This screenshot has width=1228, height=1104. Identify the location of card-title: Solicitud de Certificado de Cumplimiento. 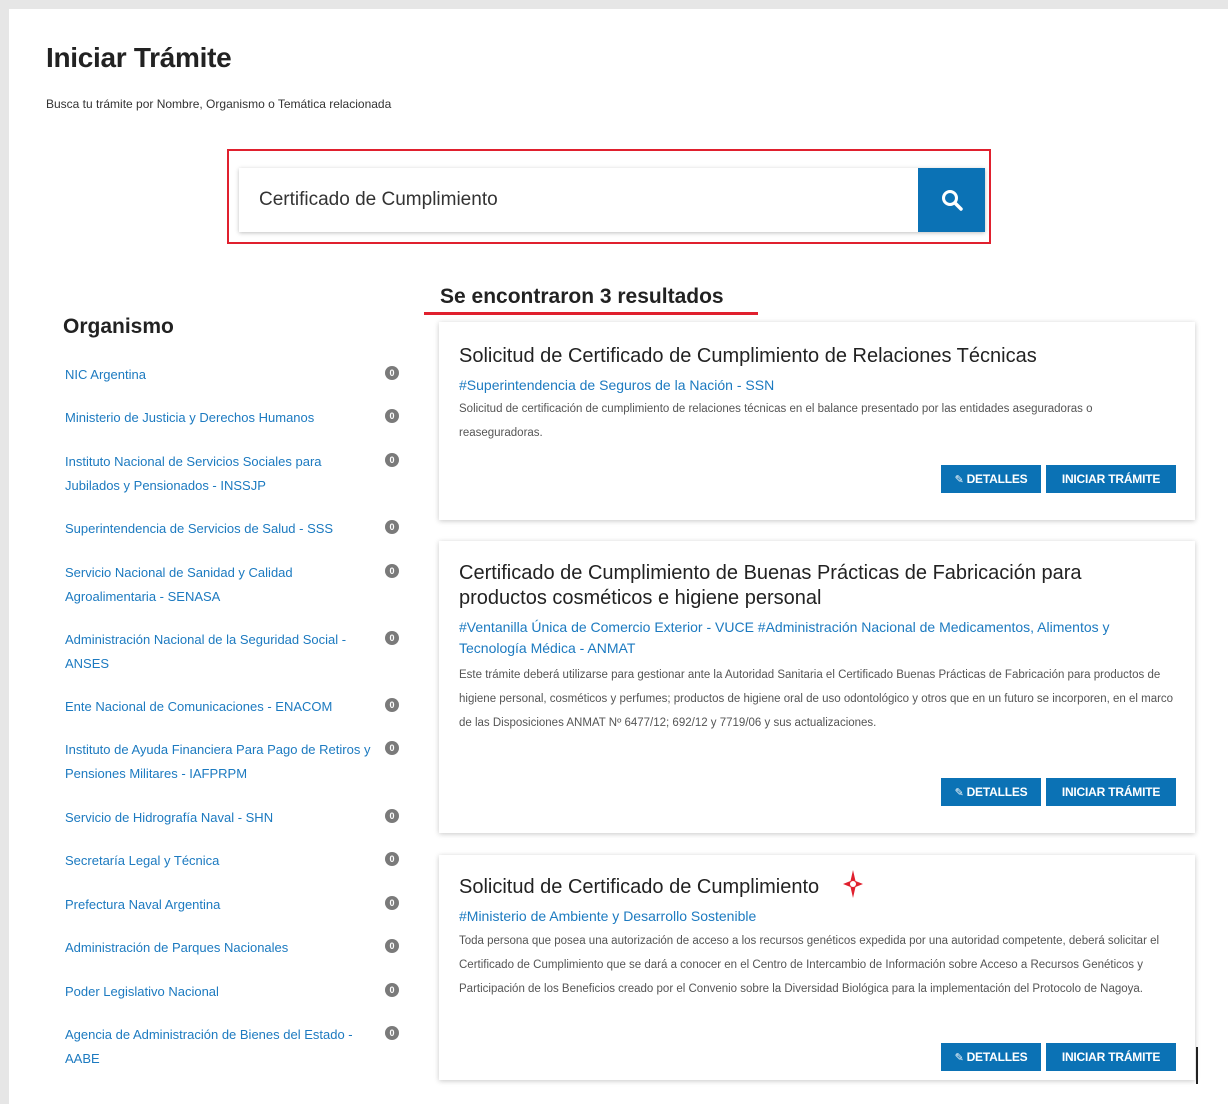
(654, 887).